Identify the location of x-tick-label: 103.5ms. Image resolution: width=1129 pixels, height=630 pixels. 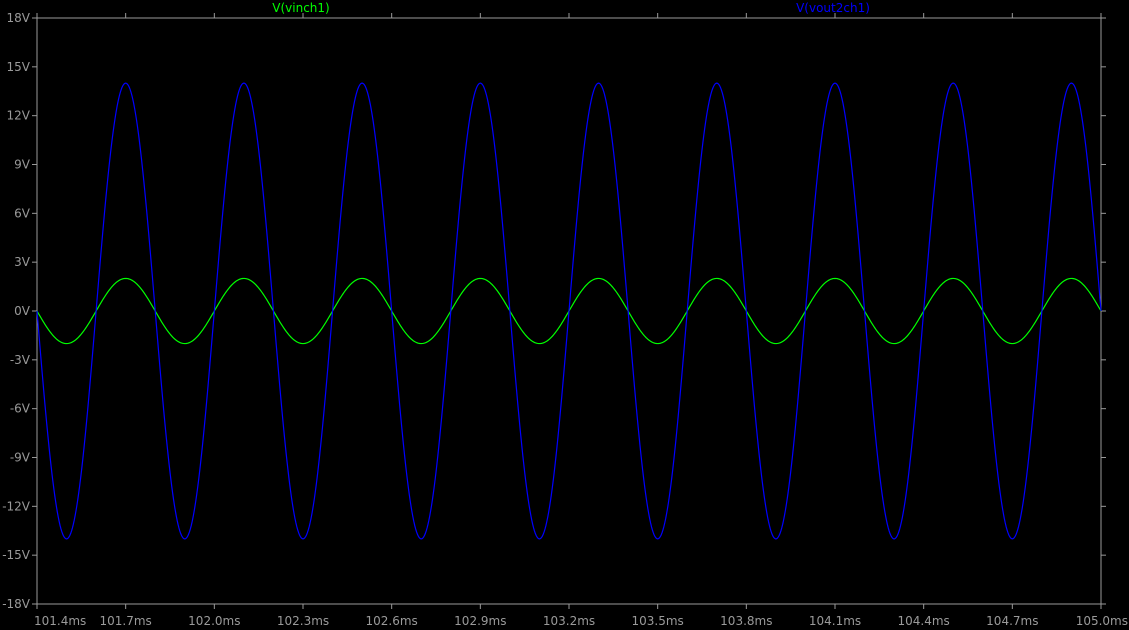
(658, 621).